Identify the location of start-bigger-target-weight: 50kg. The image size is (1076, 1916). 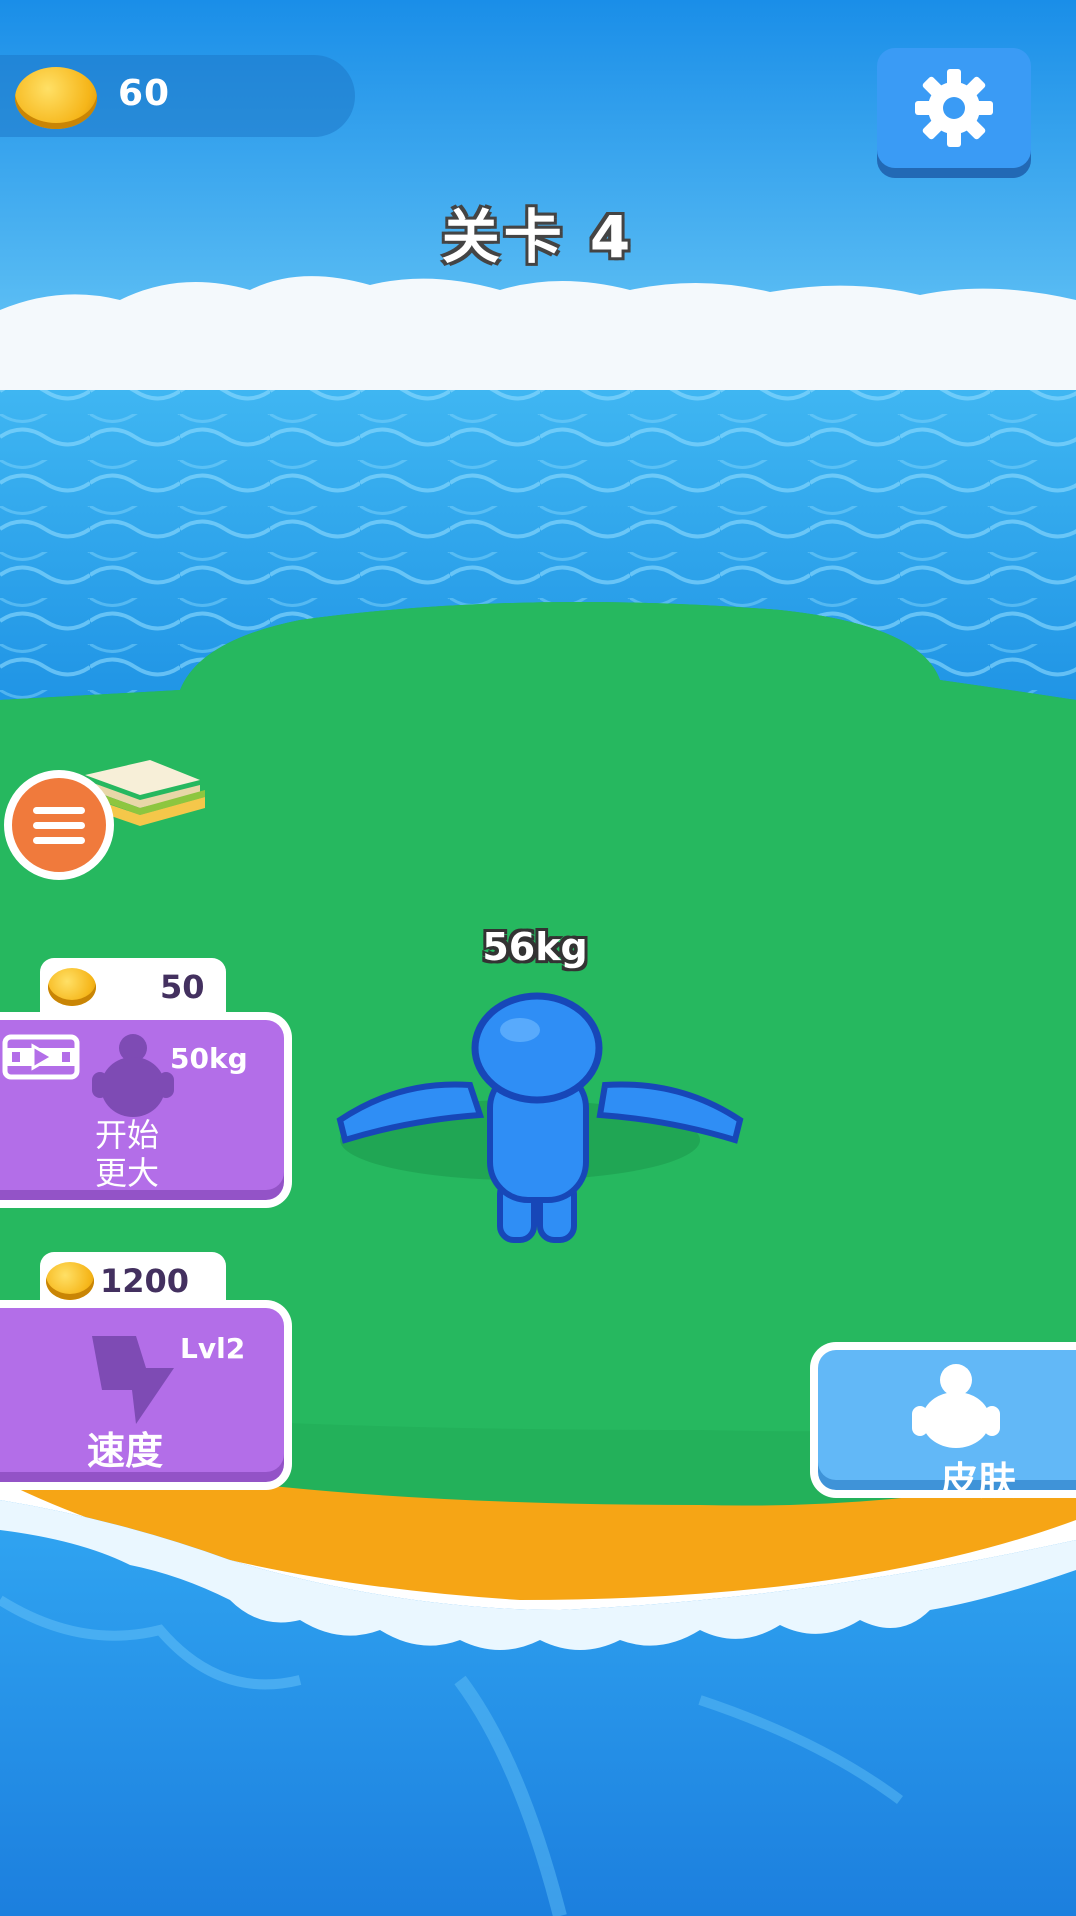
(209, 1058).